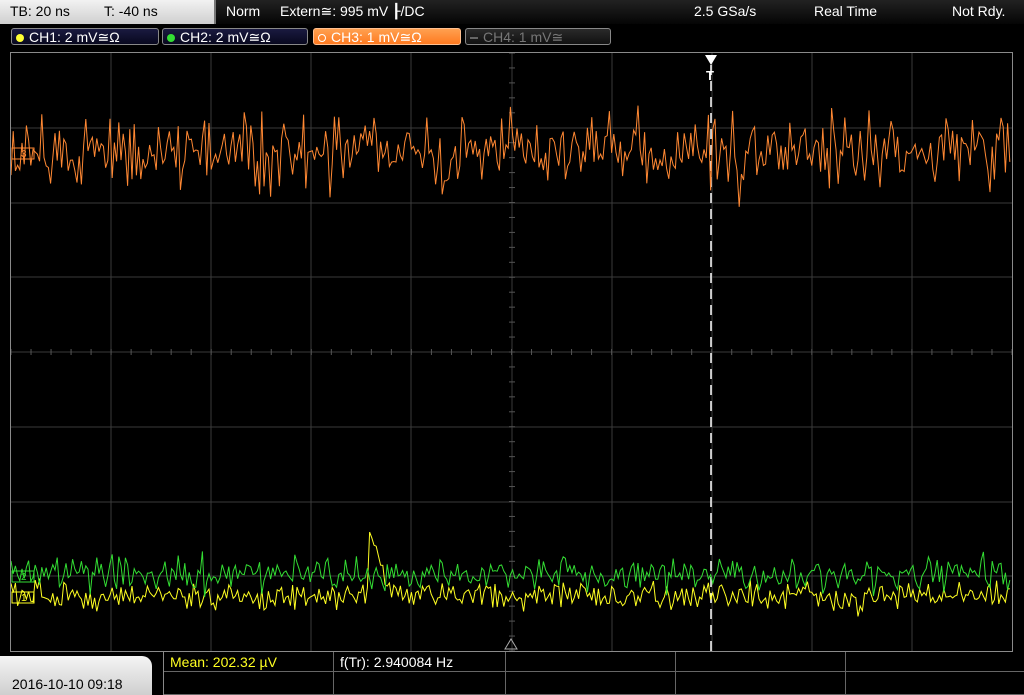 This screenshot has width=1024, height=695. Describe the element at coordinates (510, 574) in the screenshot. I see `ch2-trace` at that location.